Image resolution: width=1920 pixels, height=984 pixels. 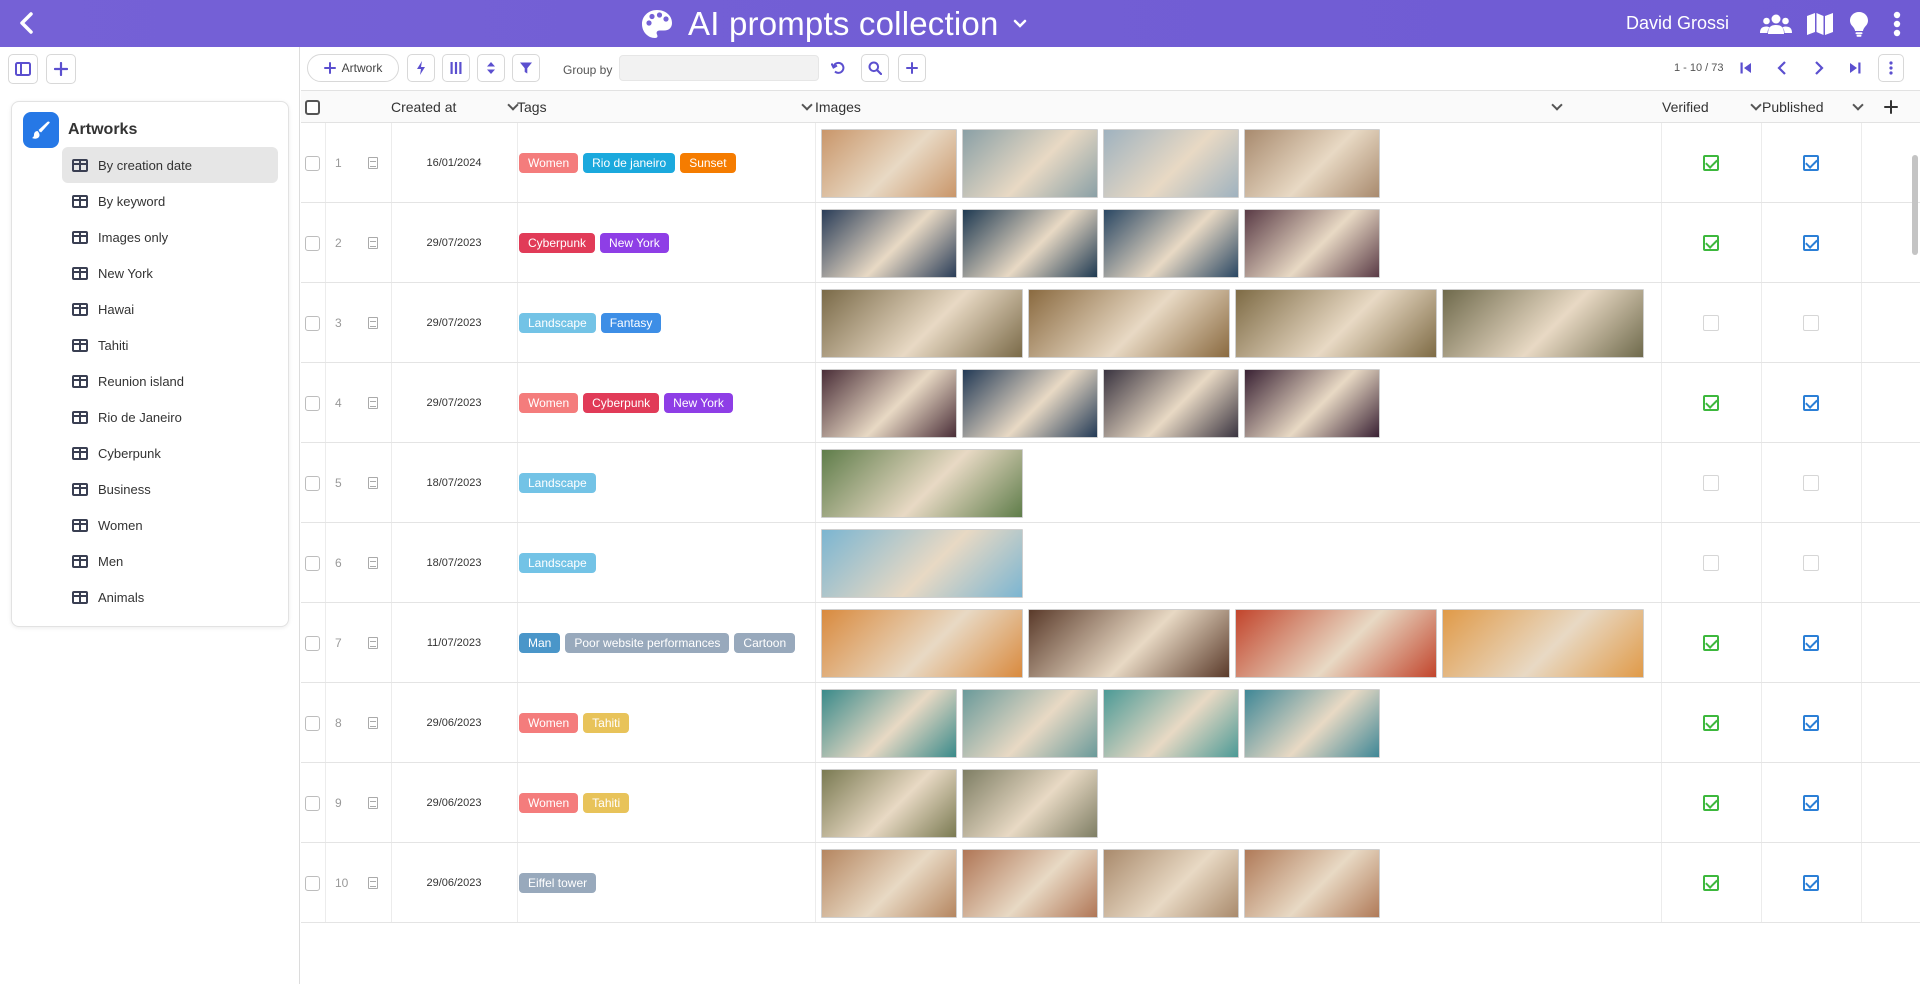 What do you see at coordinates (1776, 24) in the screenshot?
I see `users-button` at bounding box center [1776, 24].